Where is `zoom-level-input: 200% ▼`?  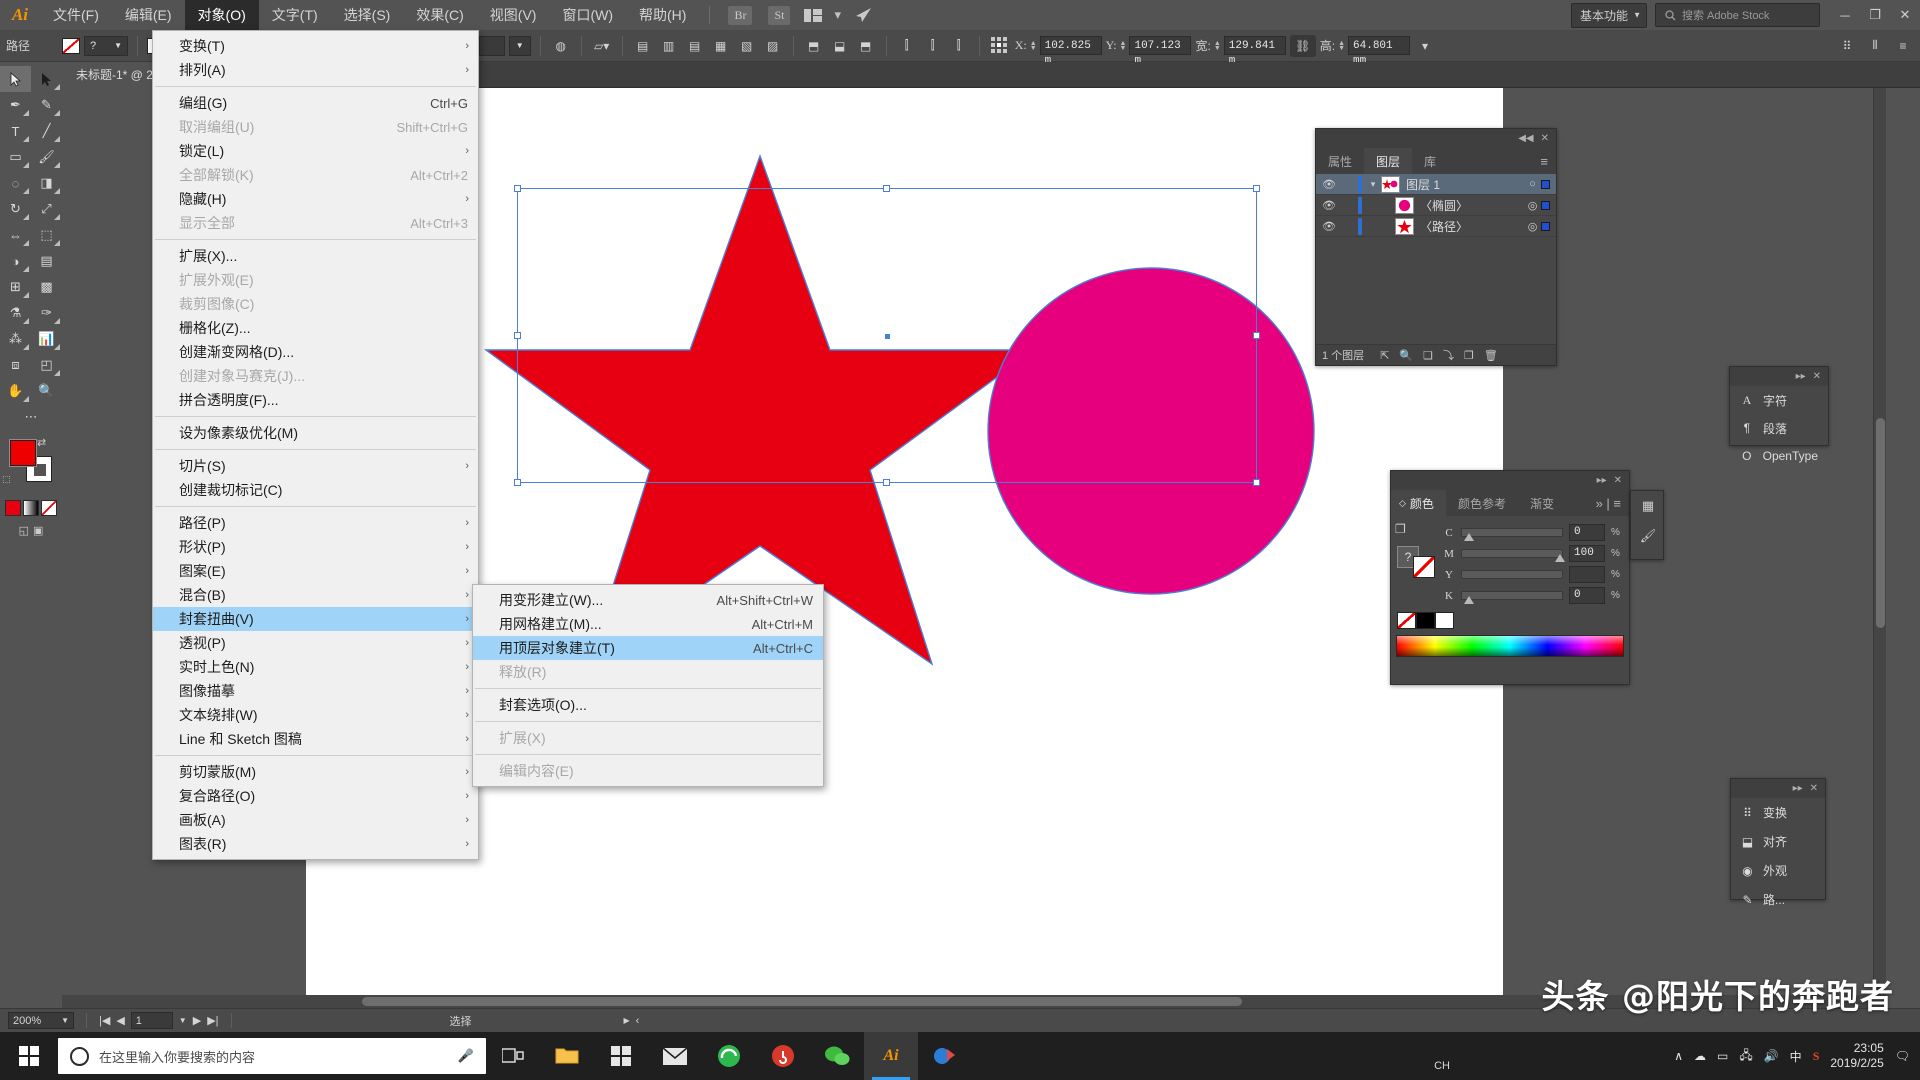 zoom-level-input: 200% ▼ is located at coordinates (41, 1020).